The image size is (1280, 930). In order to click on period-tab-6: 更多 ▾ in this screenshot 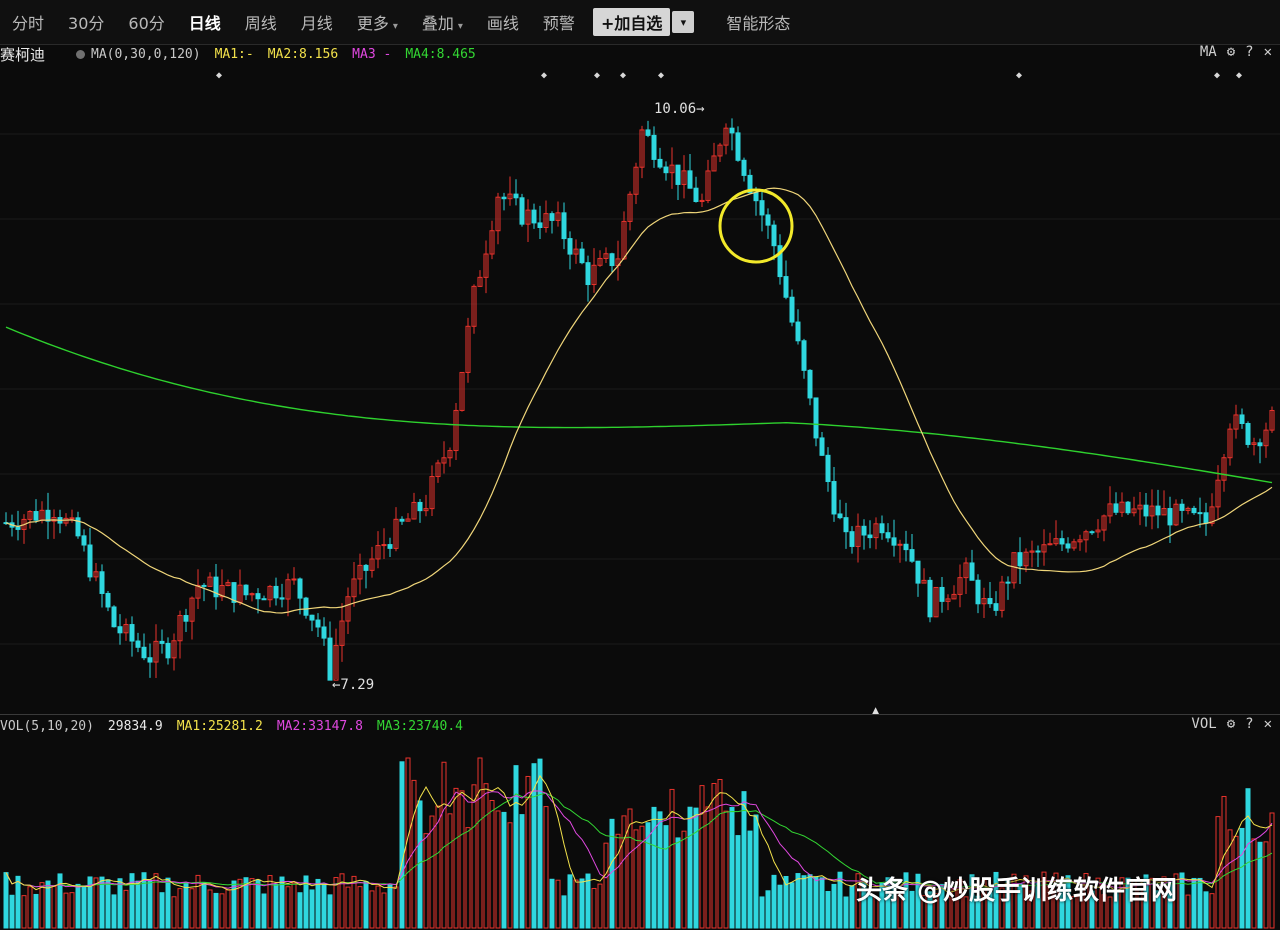, I will do `click(377, 22)`.